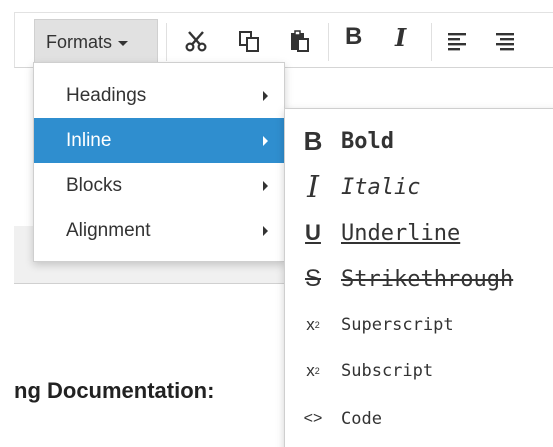  What do you see at coordinates (427, 279) in the screenshot?
I see `submenu-item-label: Strikethrough` at bounding box center [427, 279].